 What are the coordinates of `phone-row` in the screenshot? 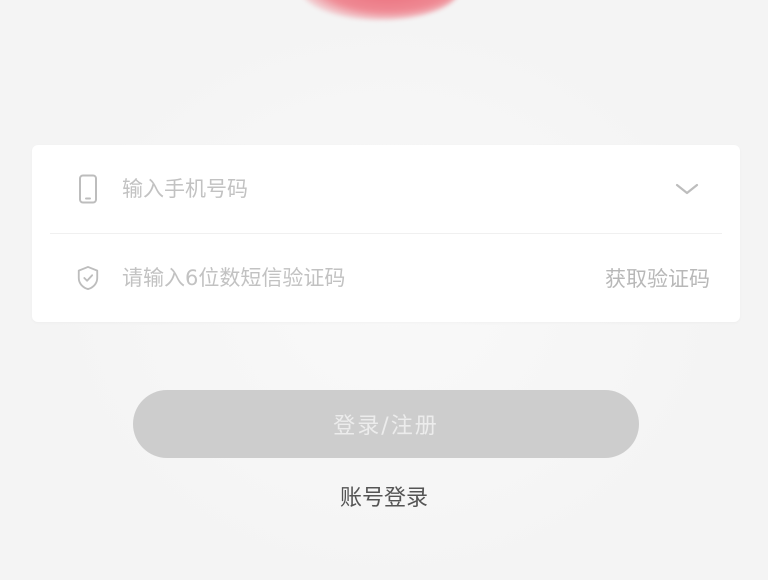 It's located at (386, 189).